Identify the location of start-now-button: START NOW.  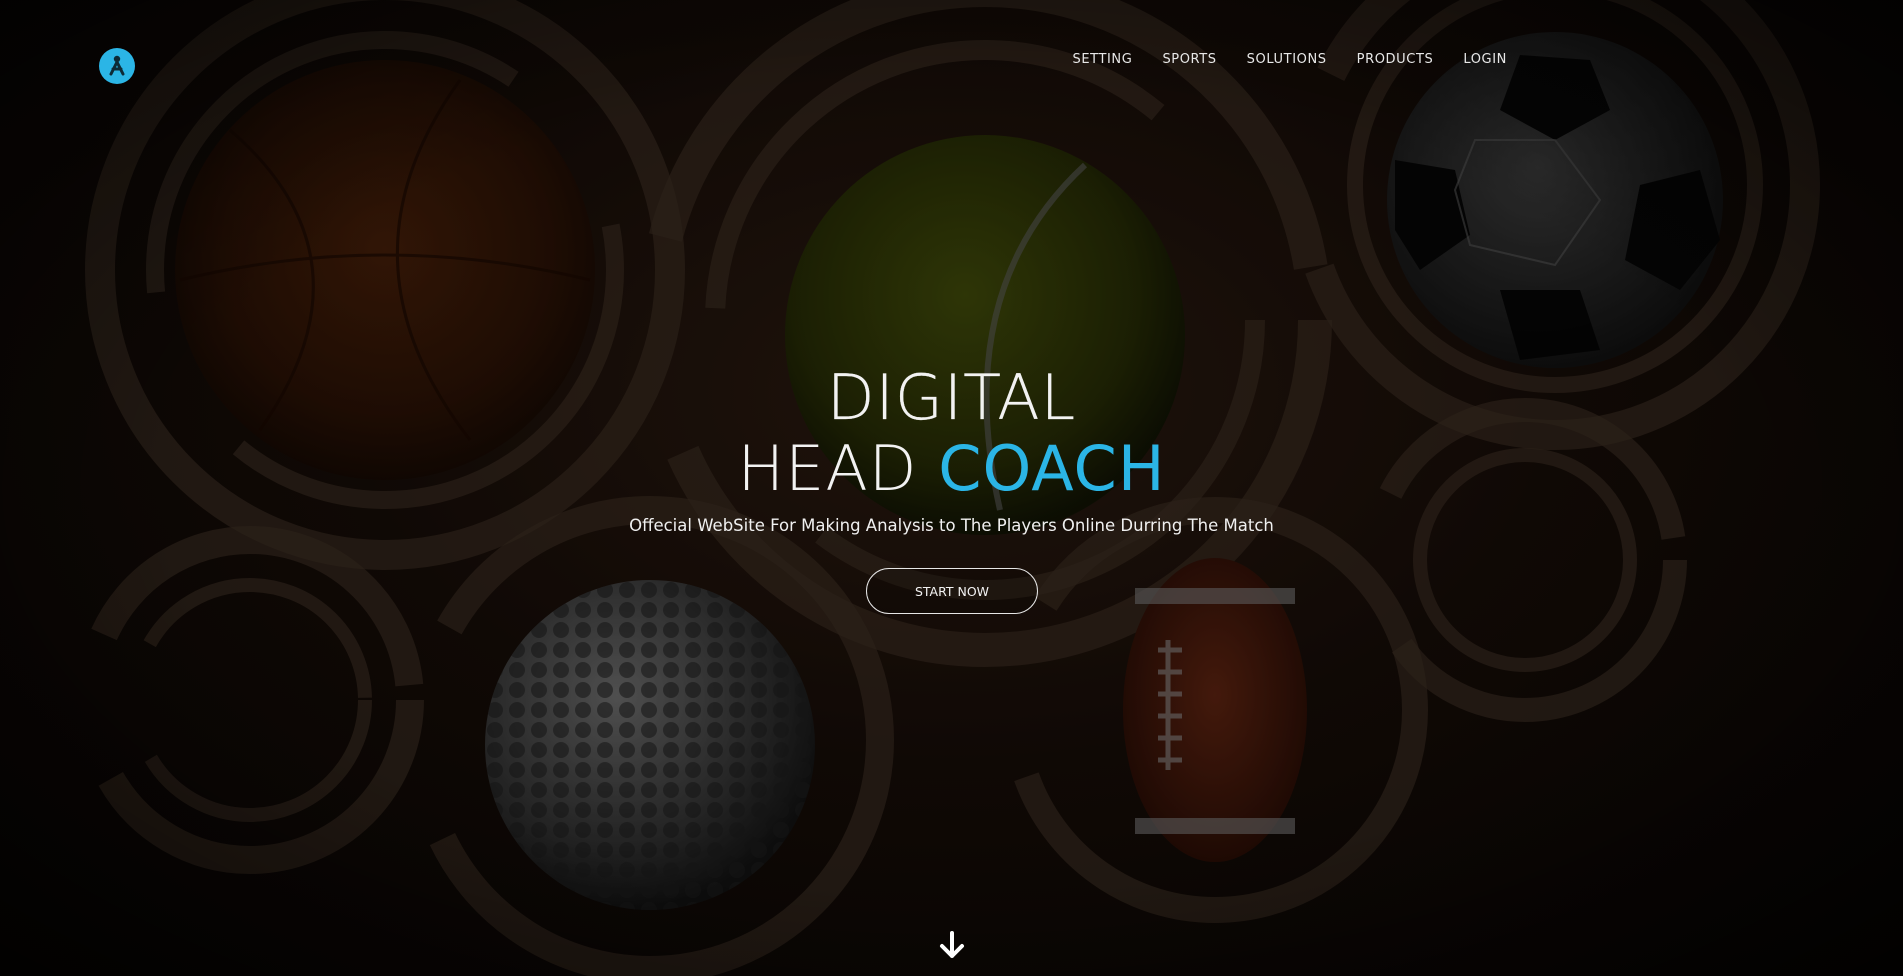
(952, 591).